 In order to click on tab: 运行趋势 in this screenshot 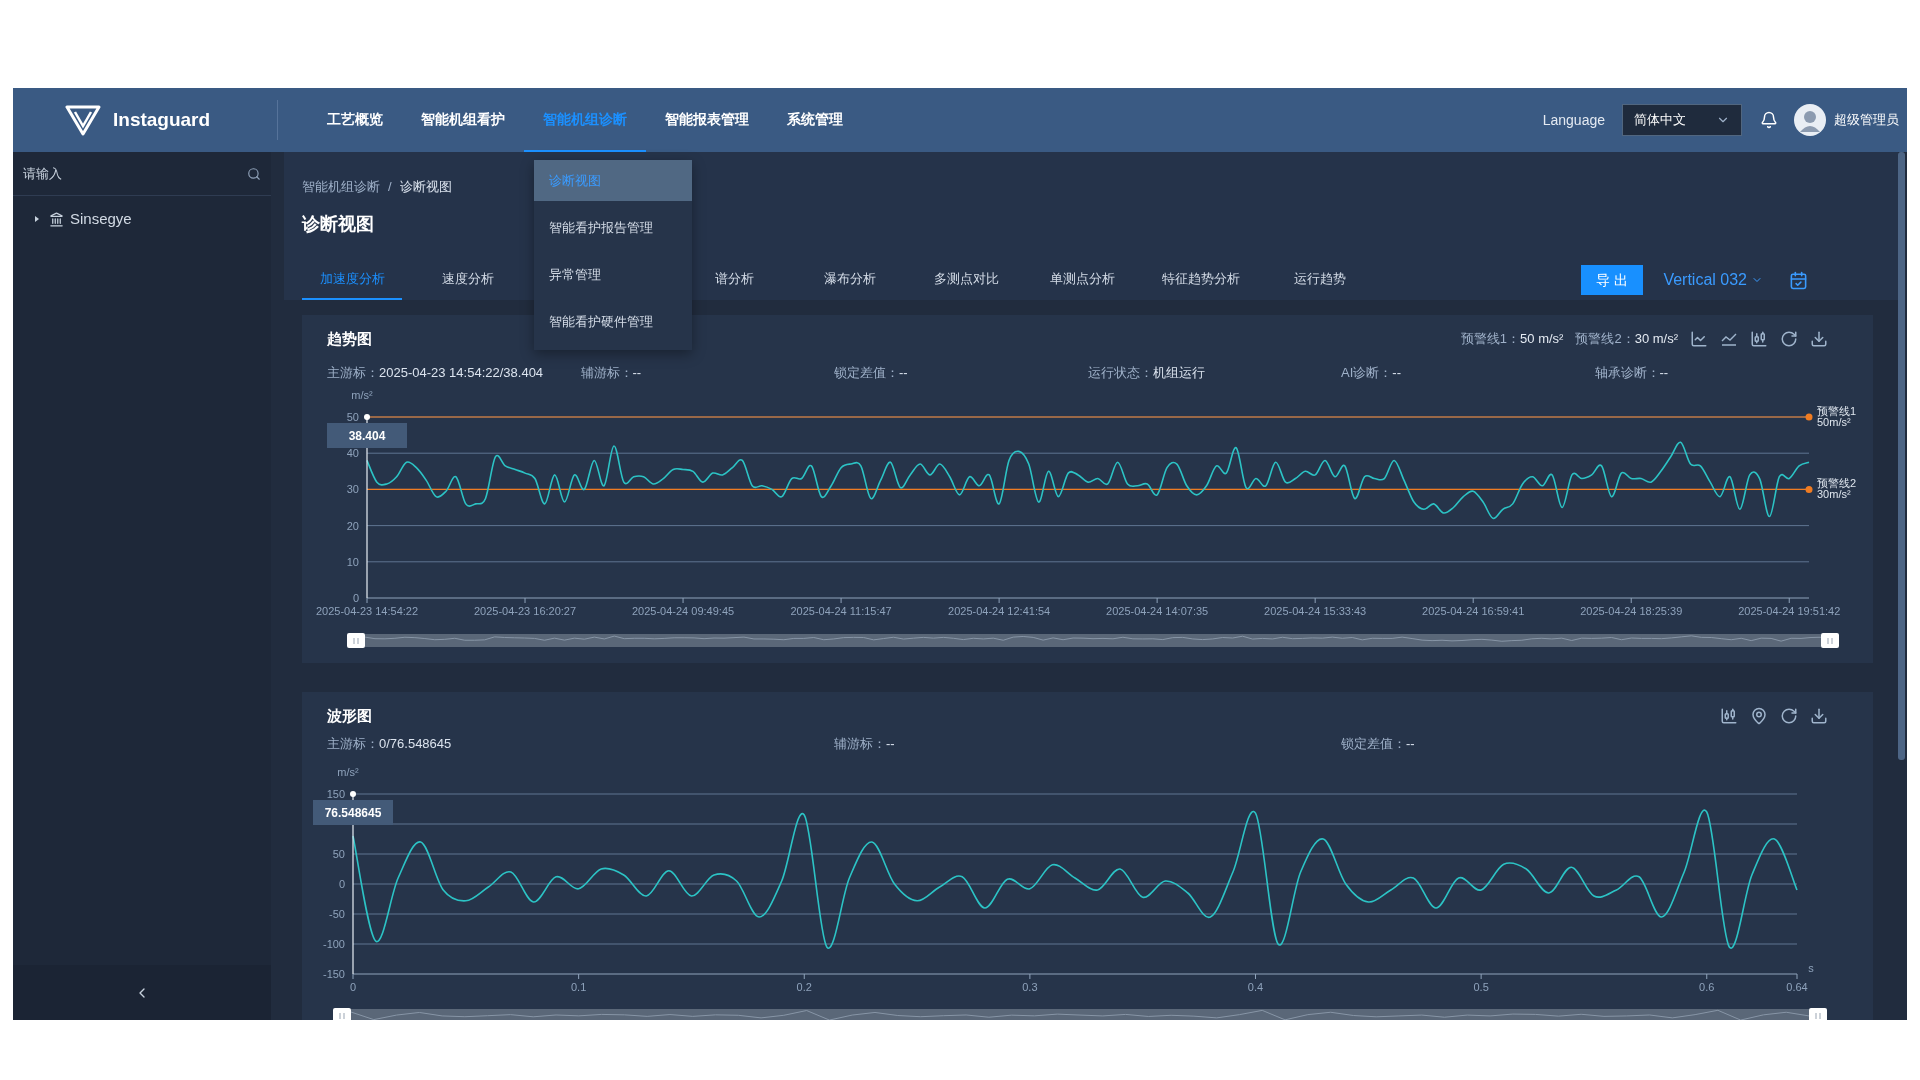, I will do `click(1320, 280)`.